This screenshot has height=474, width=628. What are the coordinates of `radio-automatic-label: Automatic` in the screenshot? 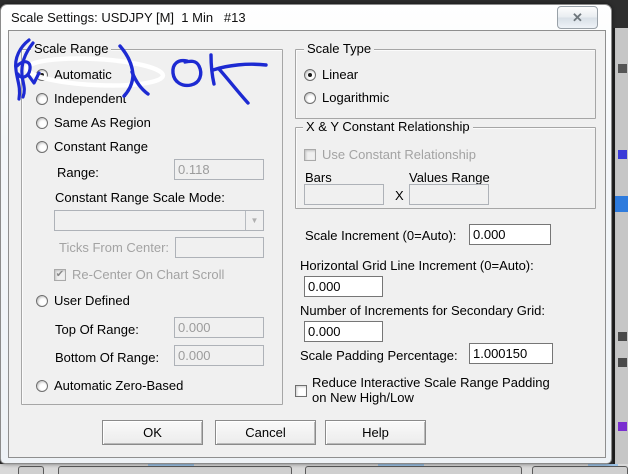 It's located at (83, 74).